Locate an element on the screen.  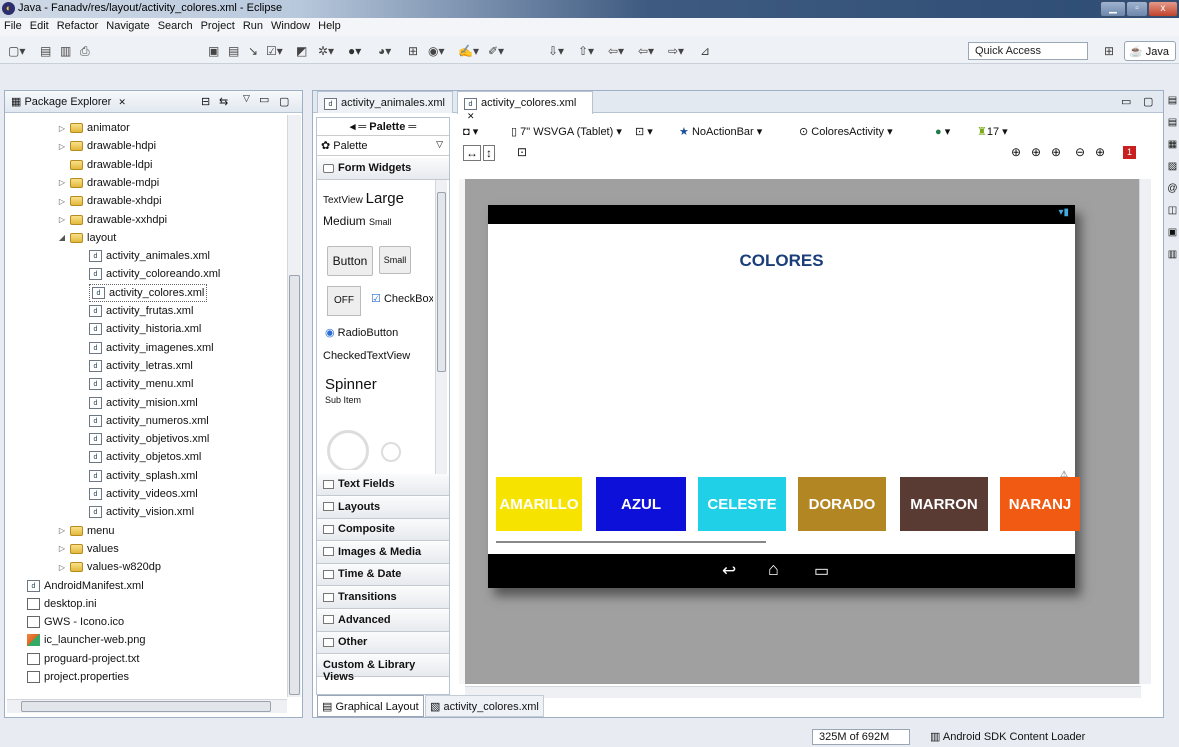
run-icon: ●▾ is located at coordinates (354, 51).